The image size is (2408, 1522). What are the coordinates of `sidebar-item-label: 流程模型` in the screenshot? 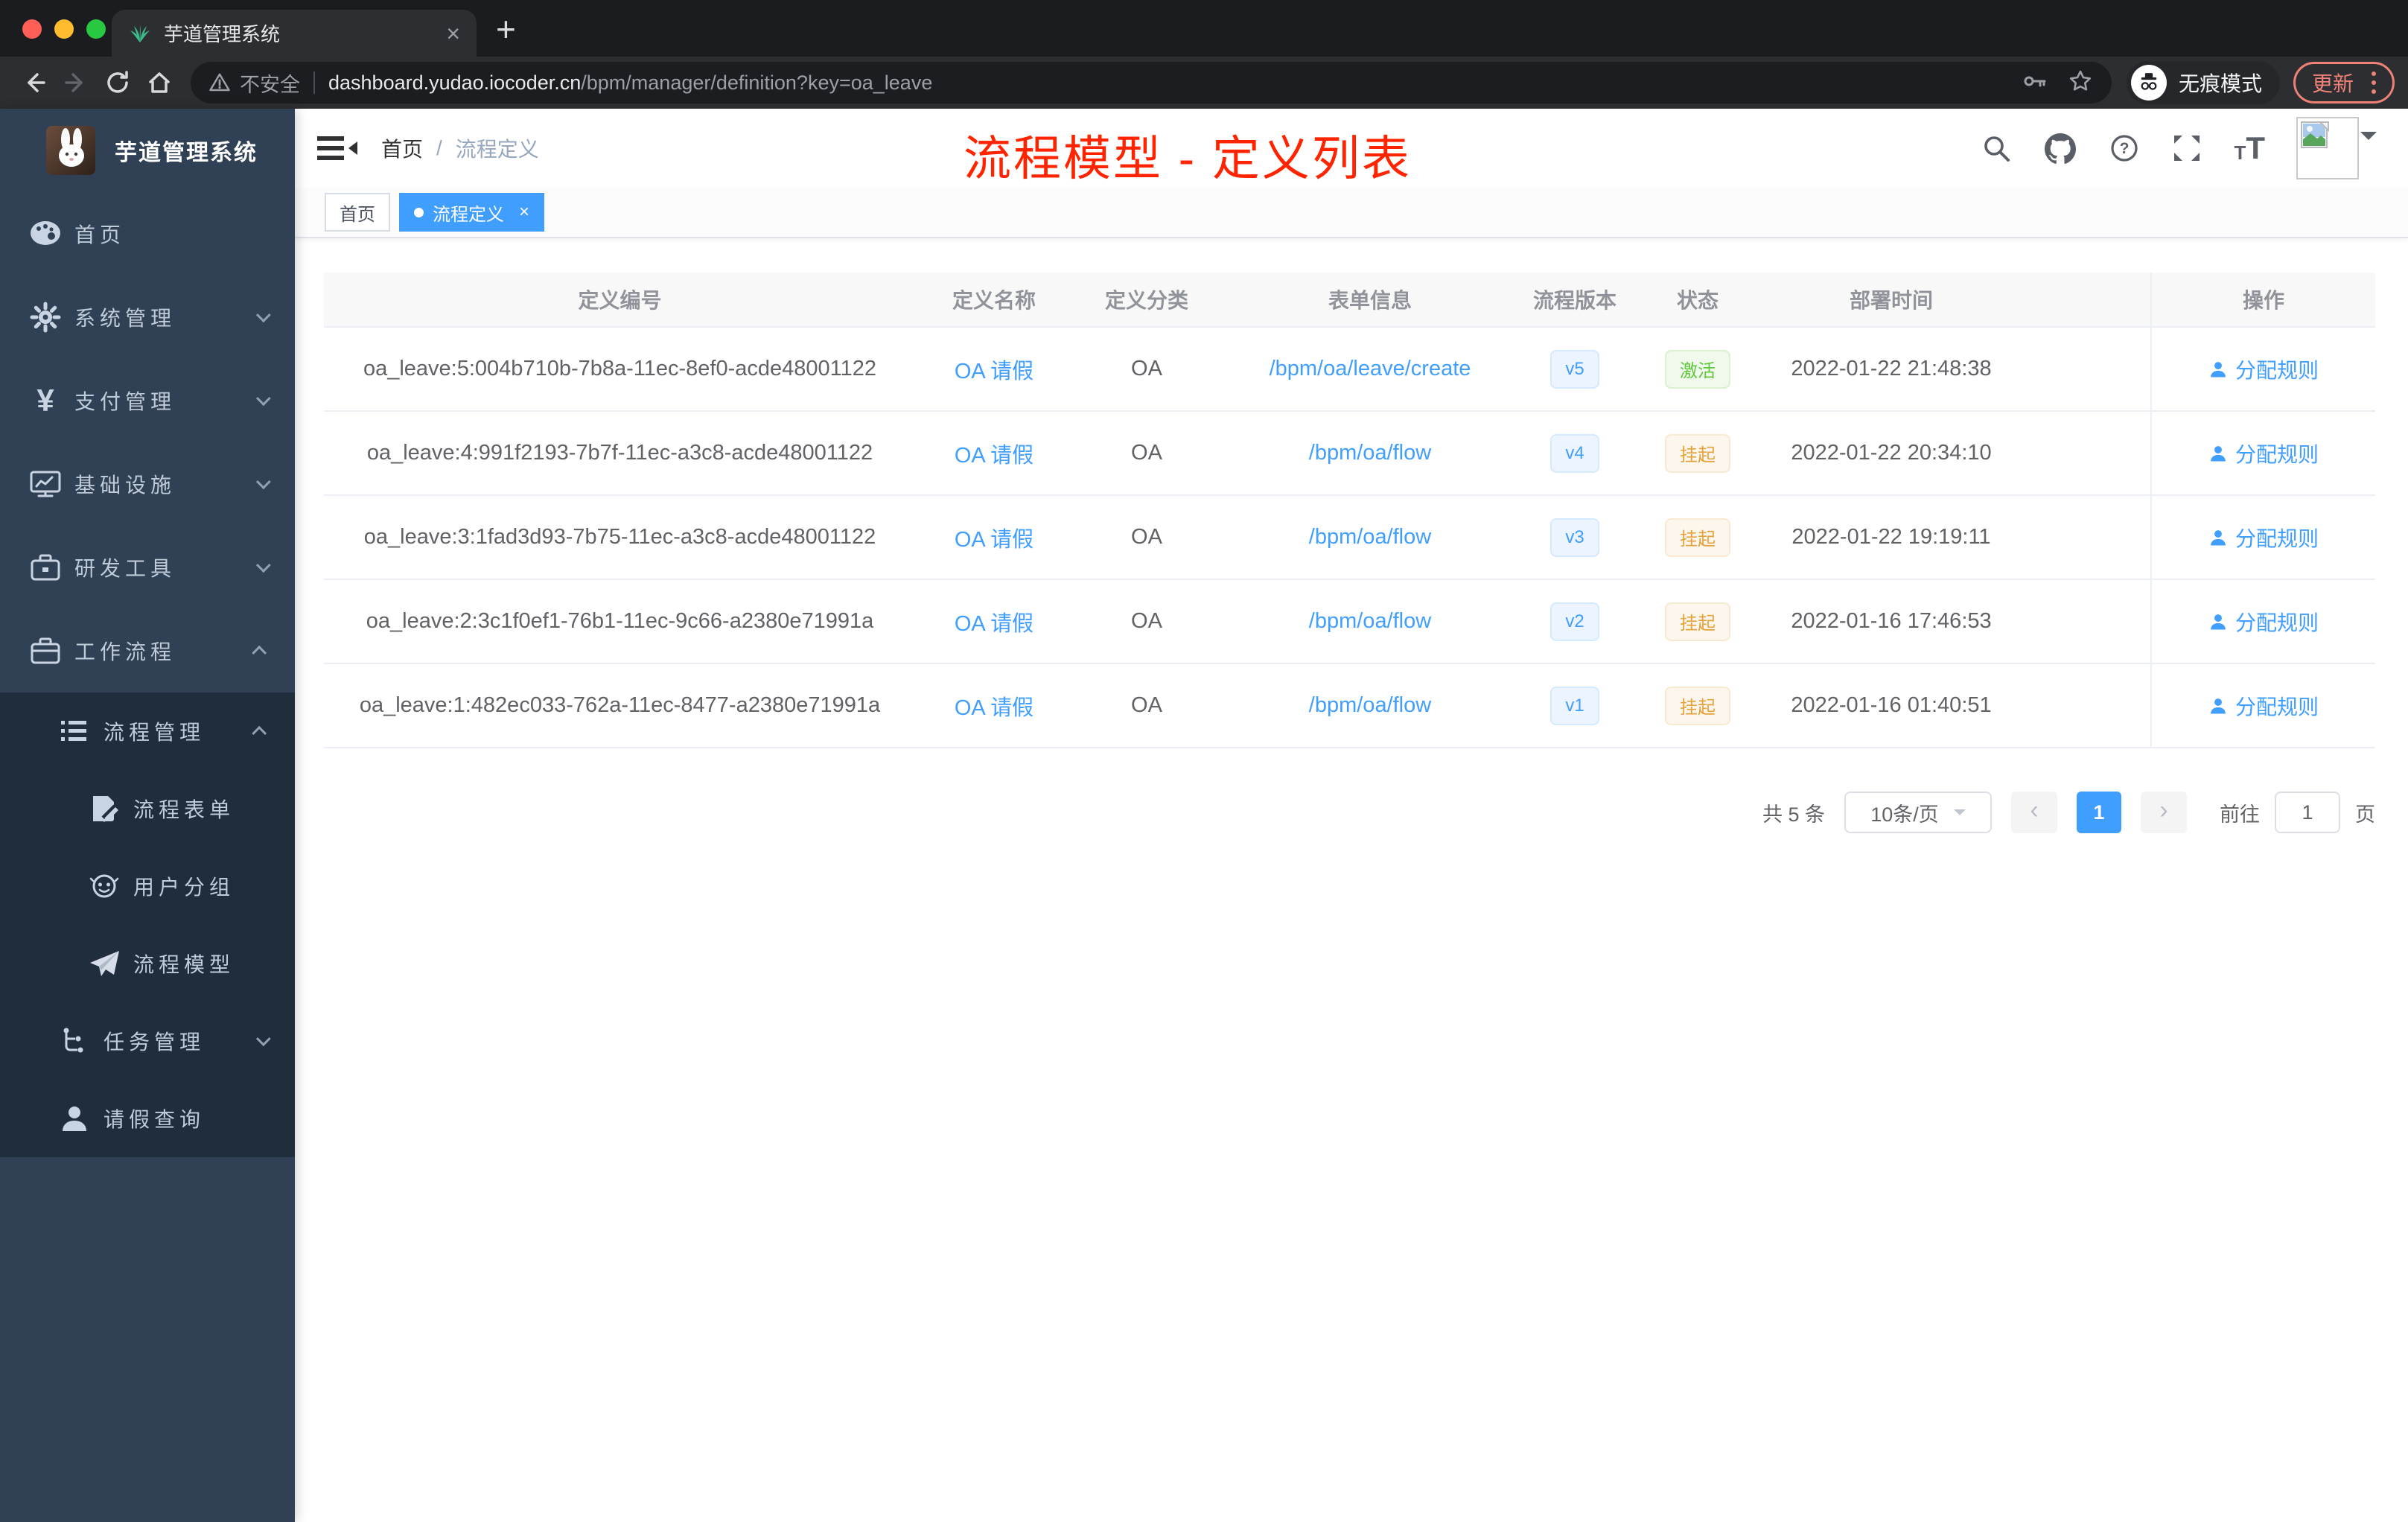 It's located at (184, 964).